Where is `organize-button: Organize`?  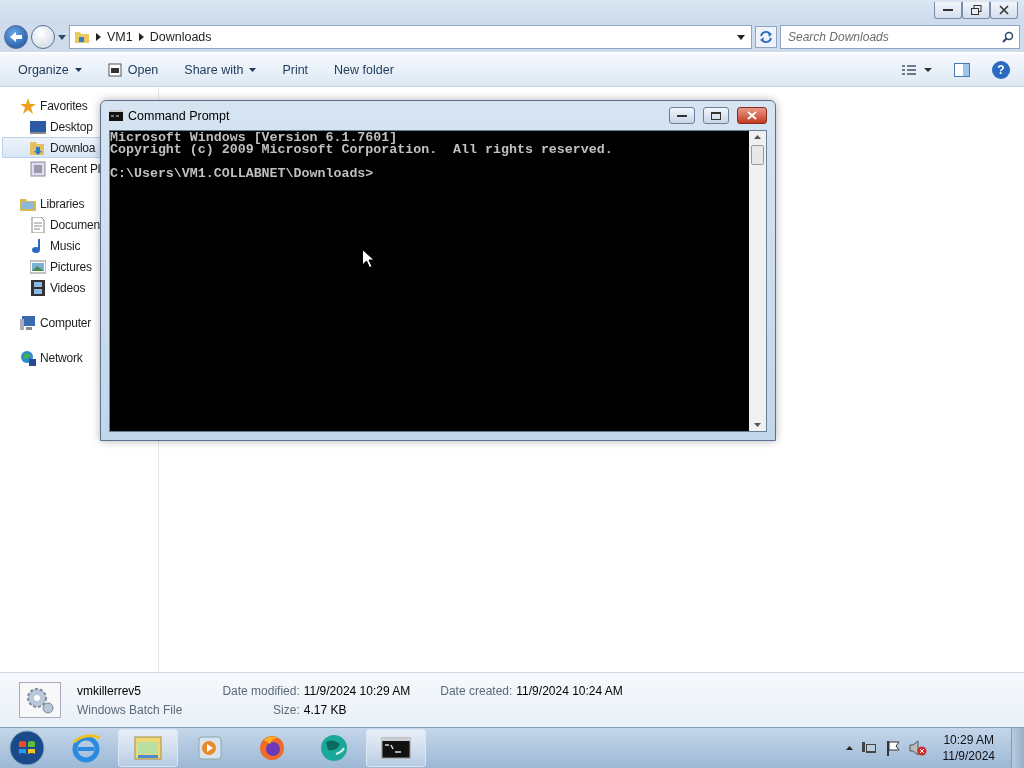
organize-button: Organize is located at coordinates (50, 70).